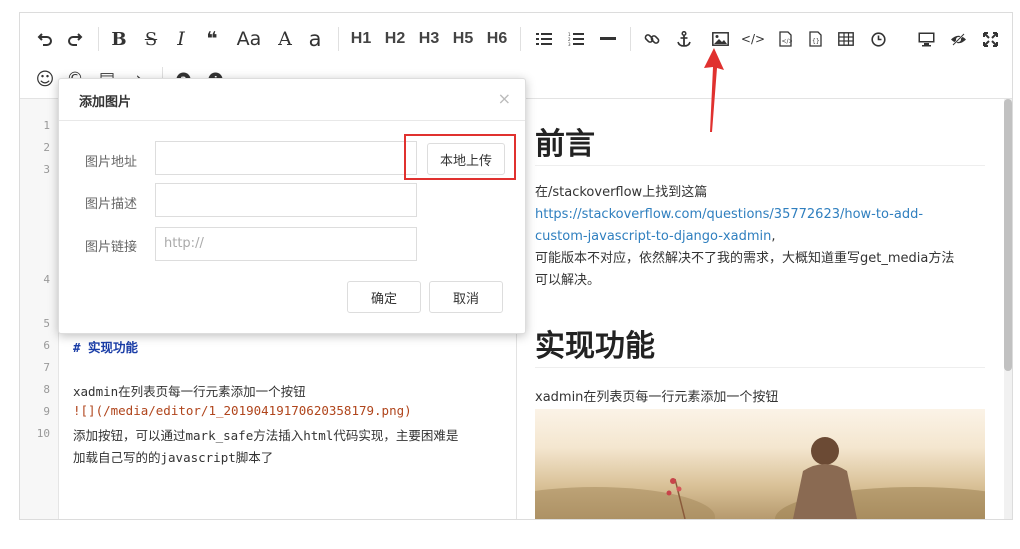 The image size is (1020, 549). I want to click on heading-5-button: H5, so click(463, 39).